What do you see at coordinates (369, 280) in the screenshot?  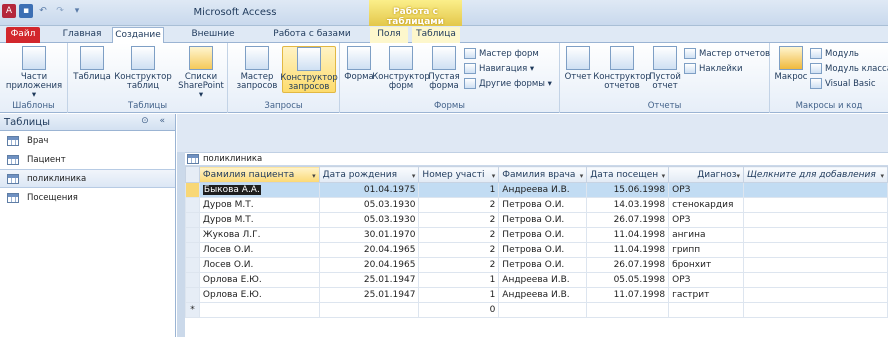 I see `table-cell: 25.01.1947` at bounding box center [369, 280].